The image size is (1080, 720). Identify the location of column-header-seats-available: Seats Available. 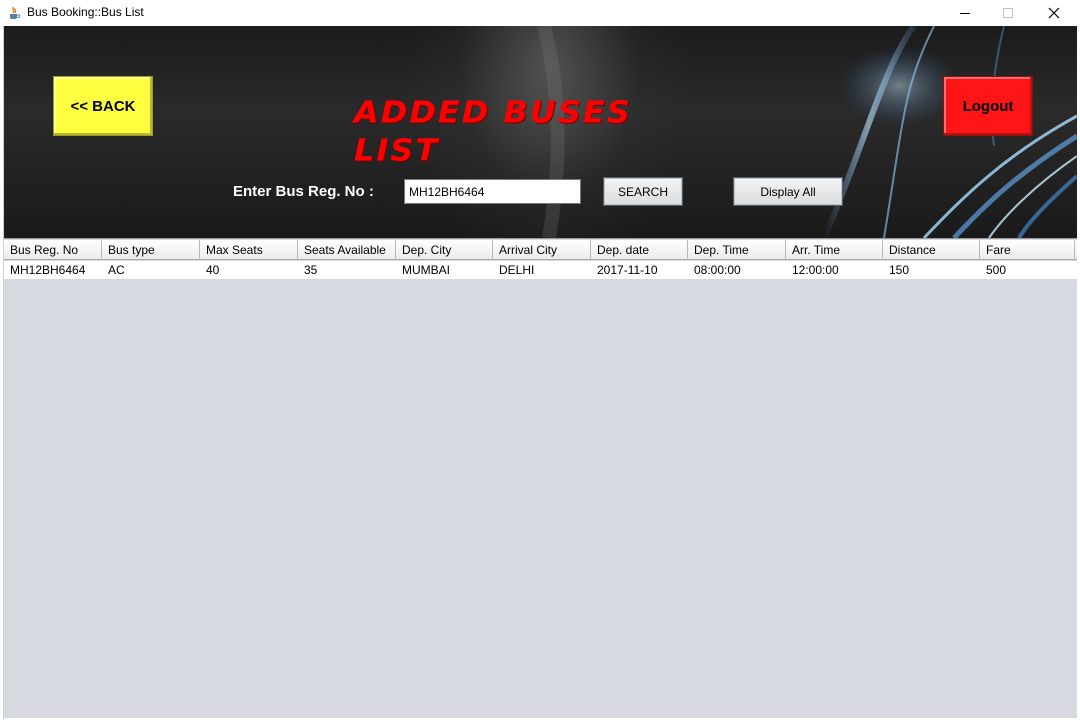
(347, 250).